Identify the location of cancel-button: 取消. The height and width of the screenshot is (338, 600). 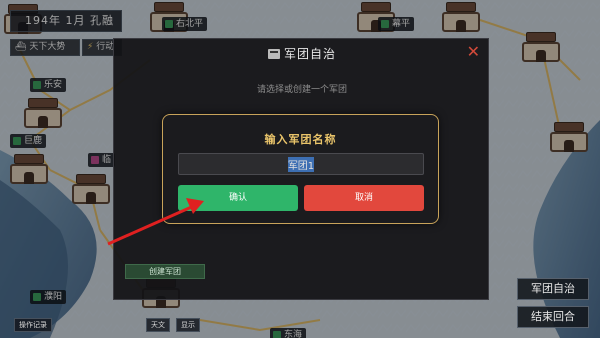
(364, 198).